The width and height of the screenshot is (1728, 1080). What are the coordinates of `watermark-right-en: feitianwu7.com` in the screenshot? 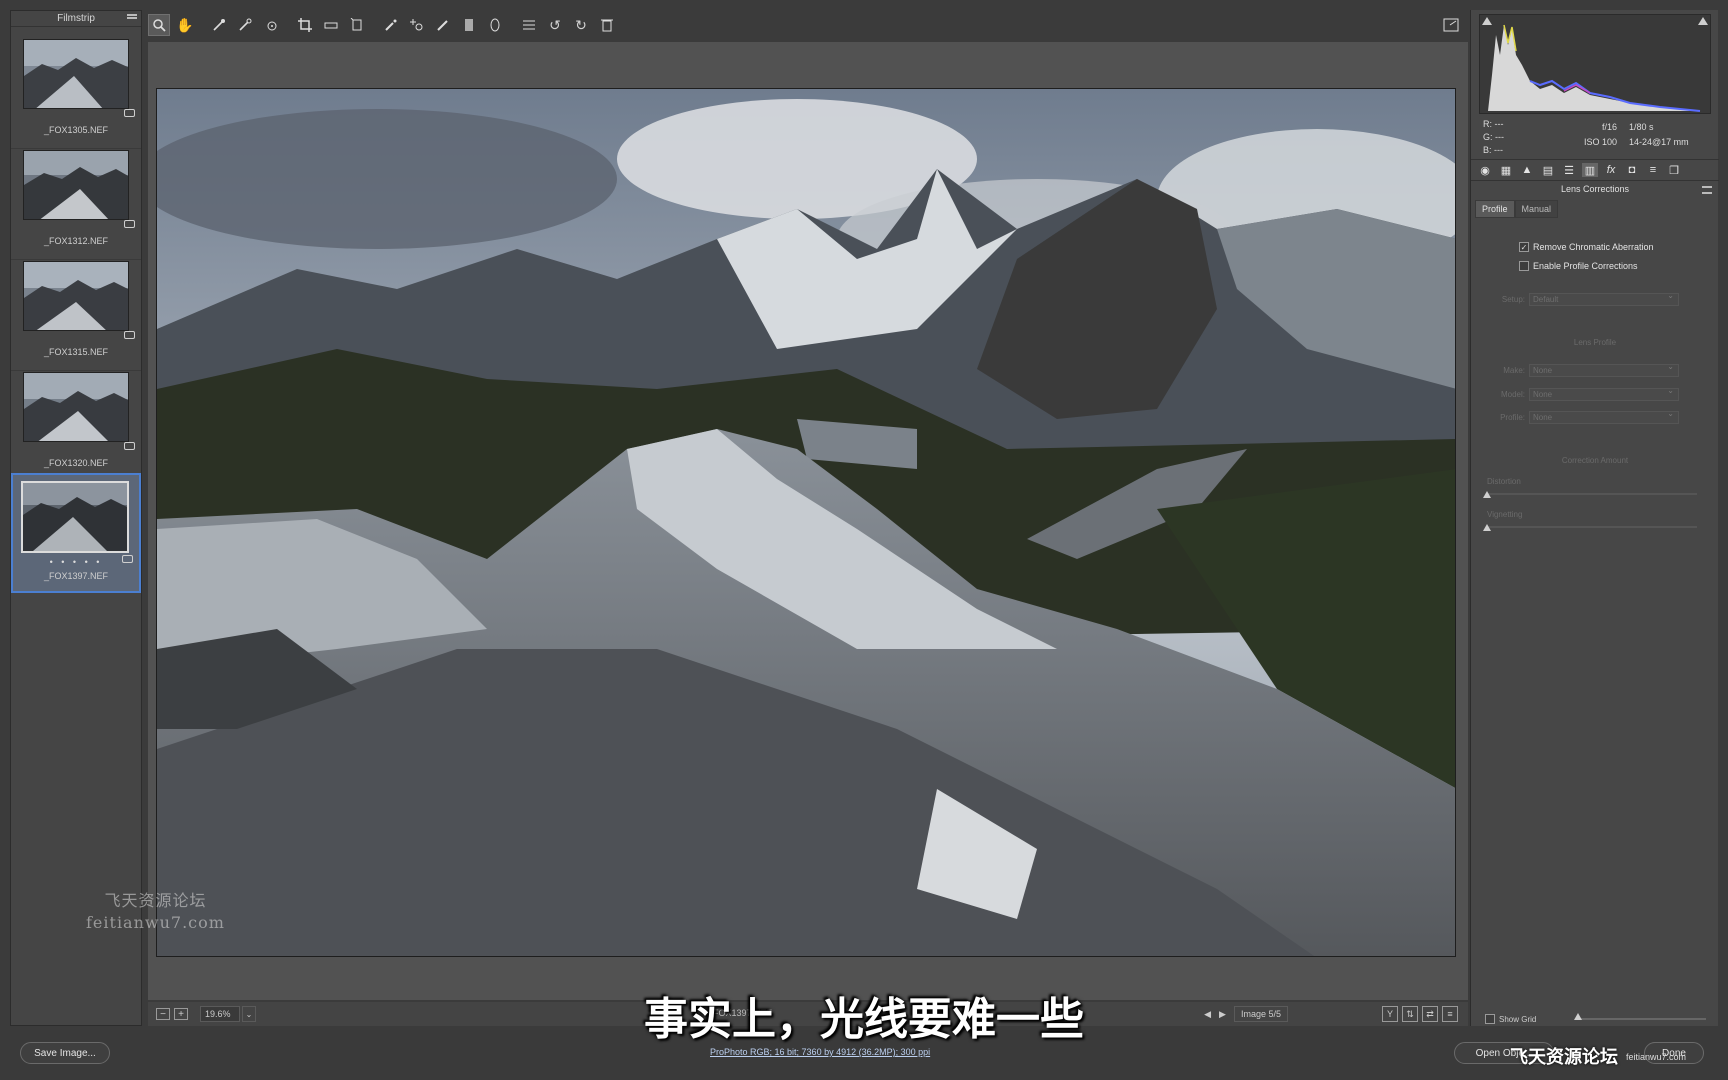 It's located at (1656, 1057).